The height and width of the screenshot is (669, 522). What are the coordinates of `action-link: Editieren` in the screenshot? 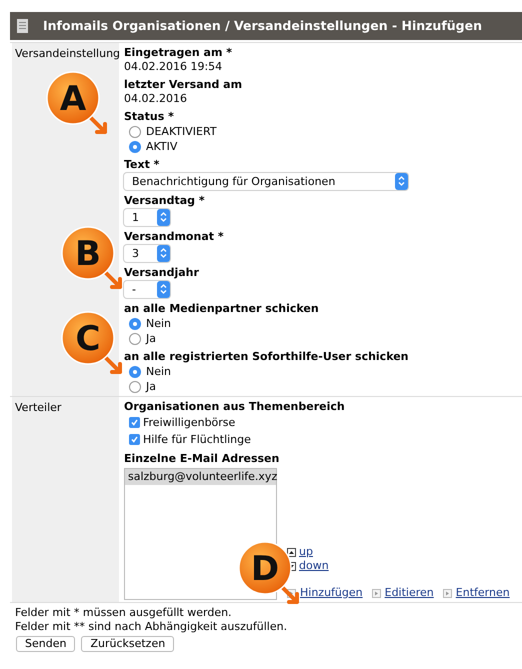 It's located at (409, 593).